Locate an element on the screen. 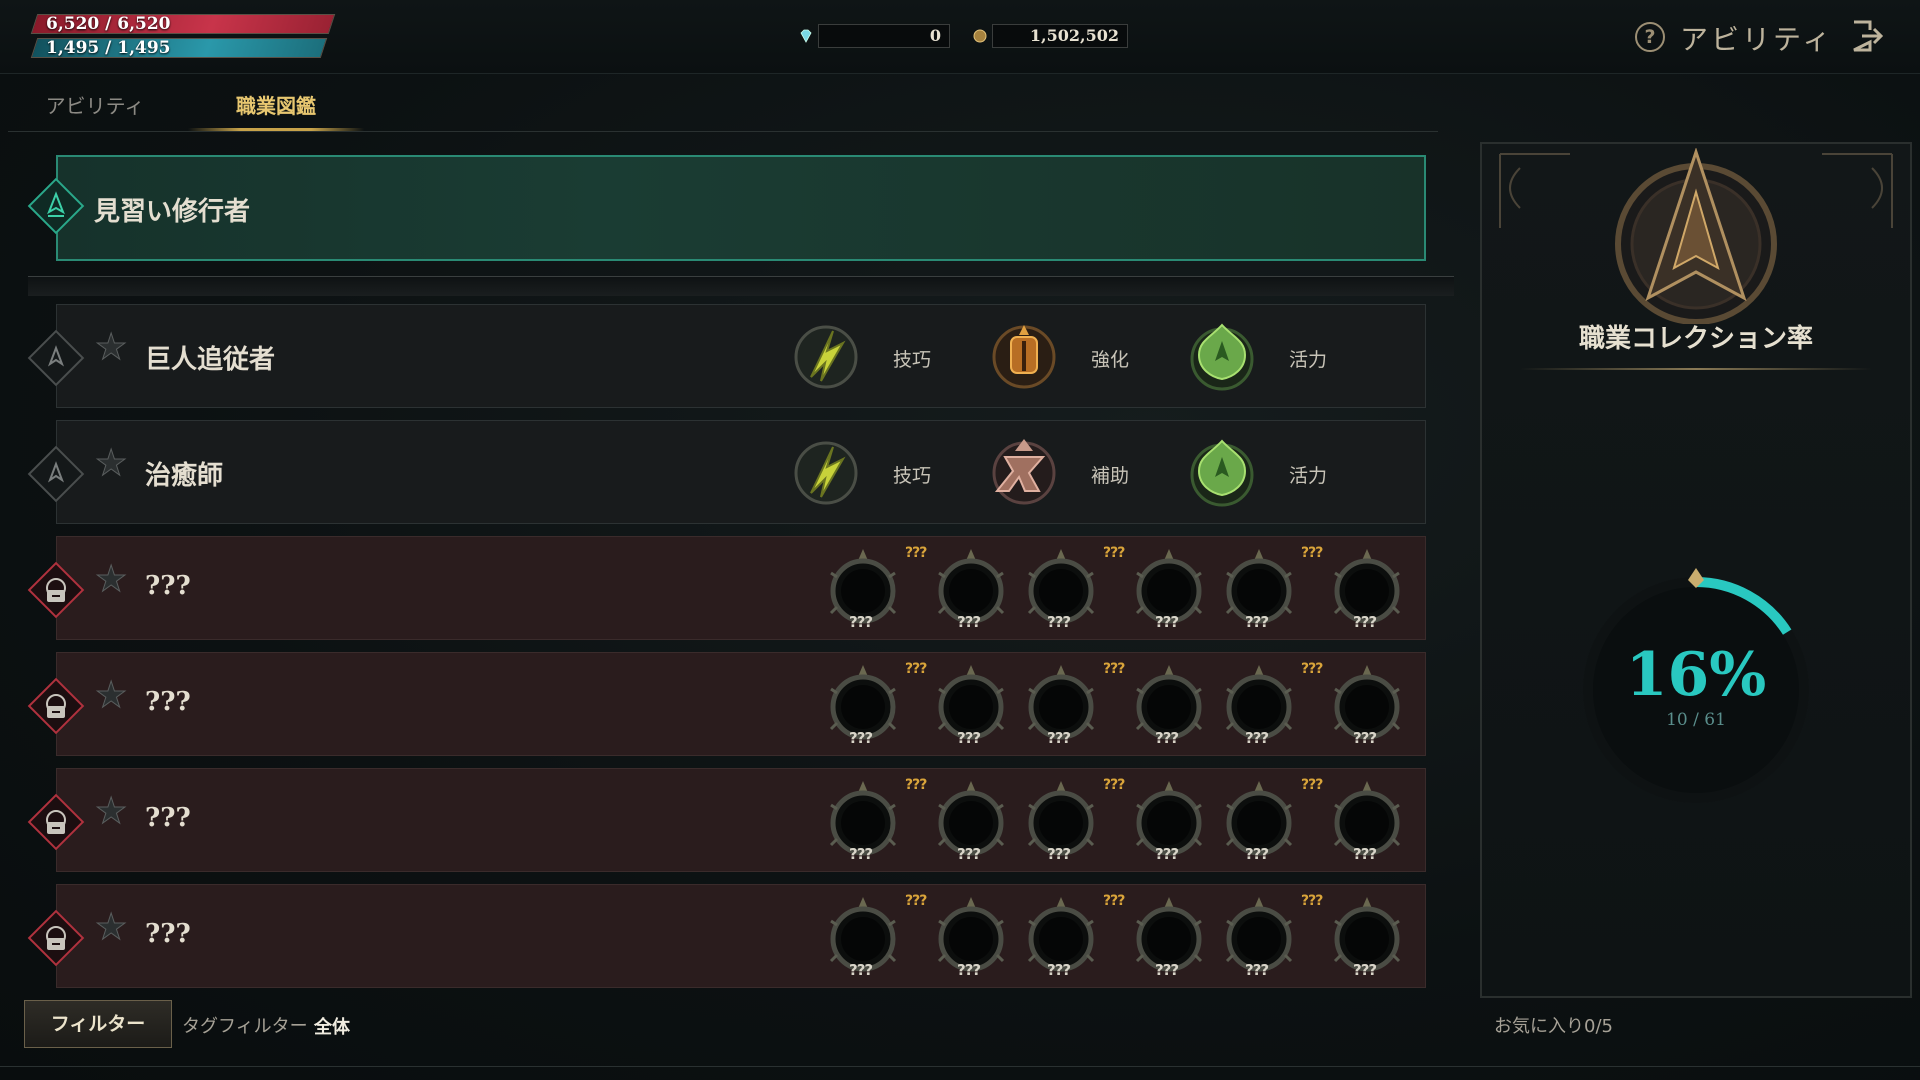 The height and width of the screenshot is (1080, 1920). support-icon is located at coordinates (1024, 472).